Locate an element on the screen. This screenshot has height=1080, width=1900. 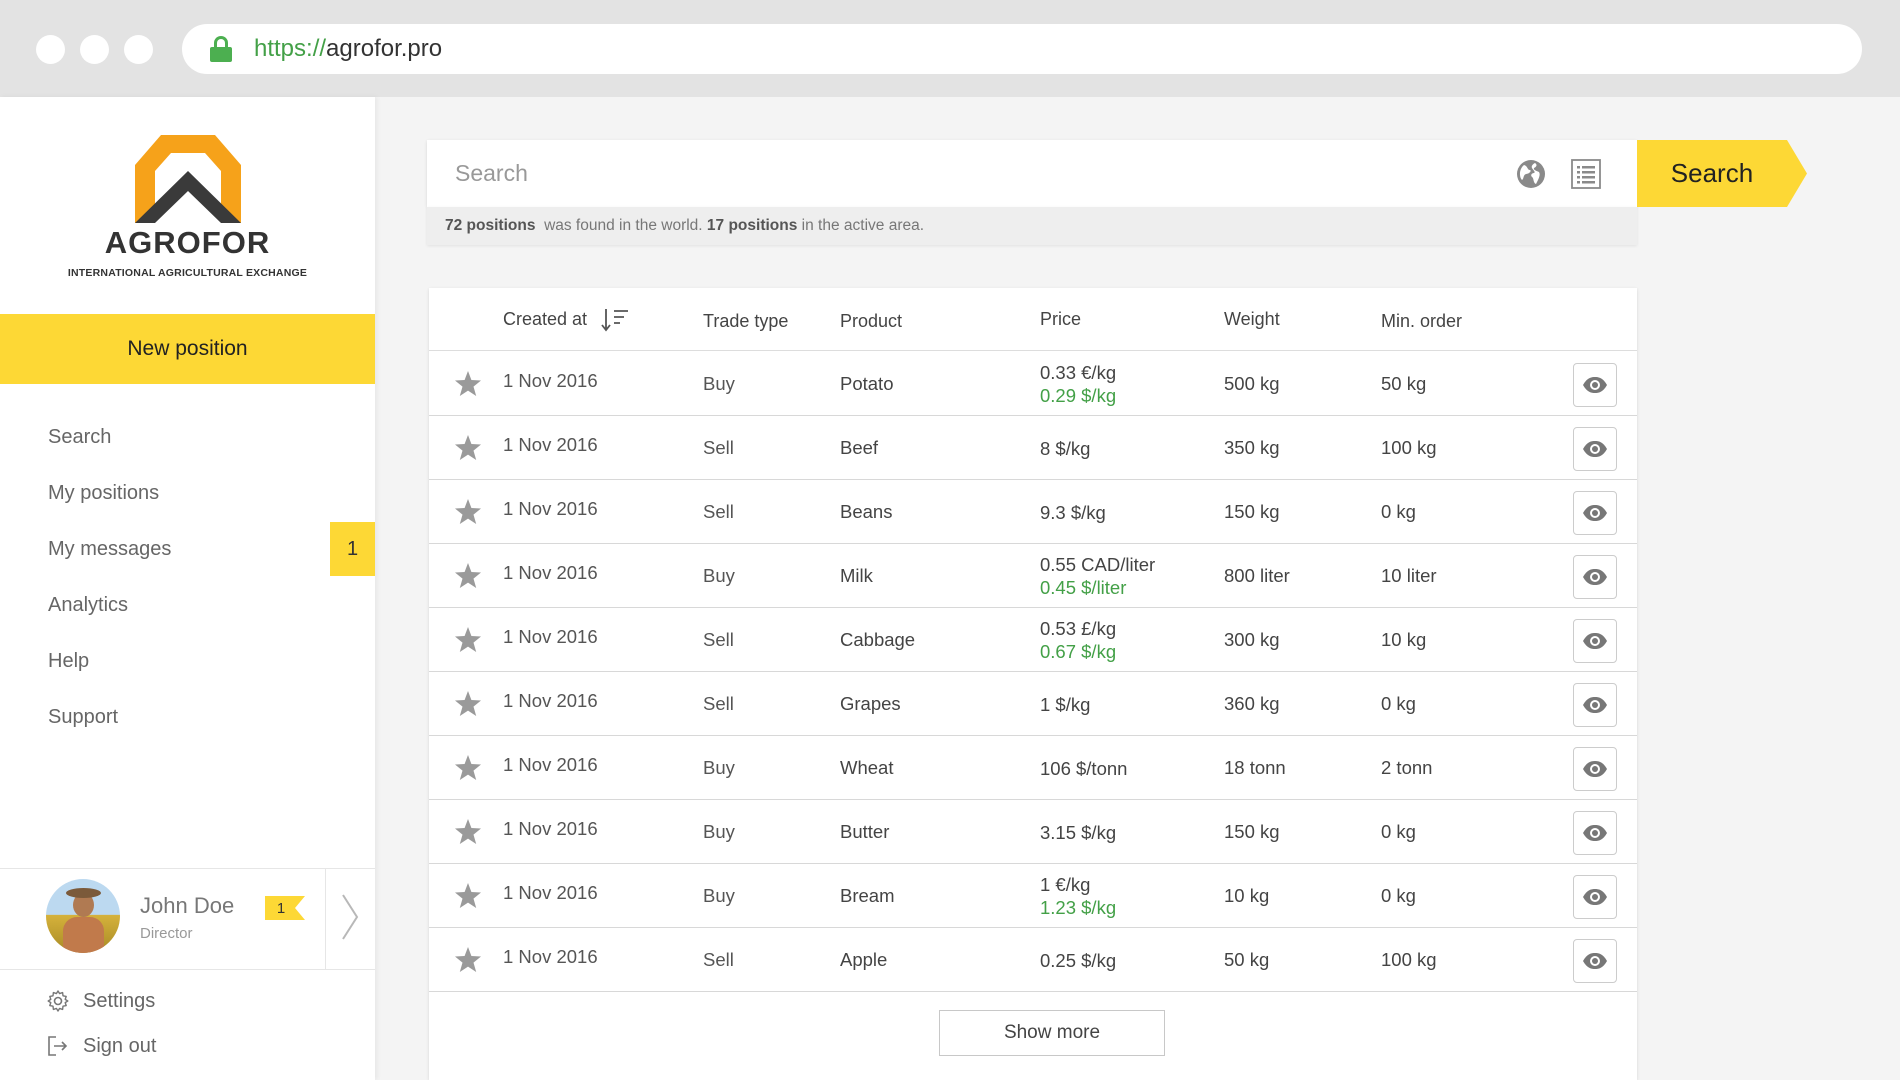
show-more-button: Show more is located at coordinates (1052, 1033).